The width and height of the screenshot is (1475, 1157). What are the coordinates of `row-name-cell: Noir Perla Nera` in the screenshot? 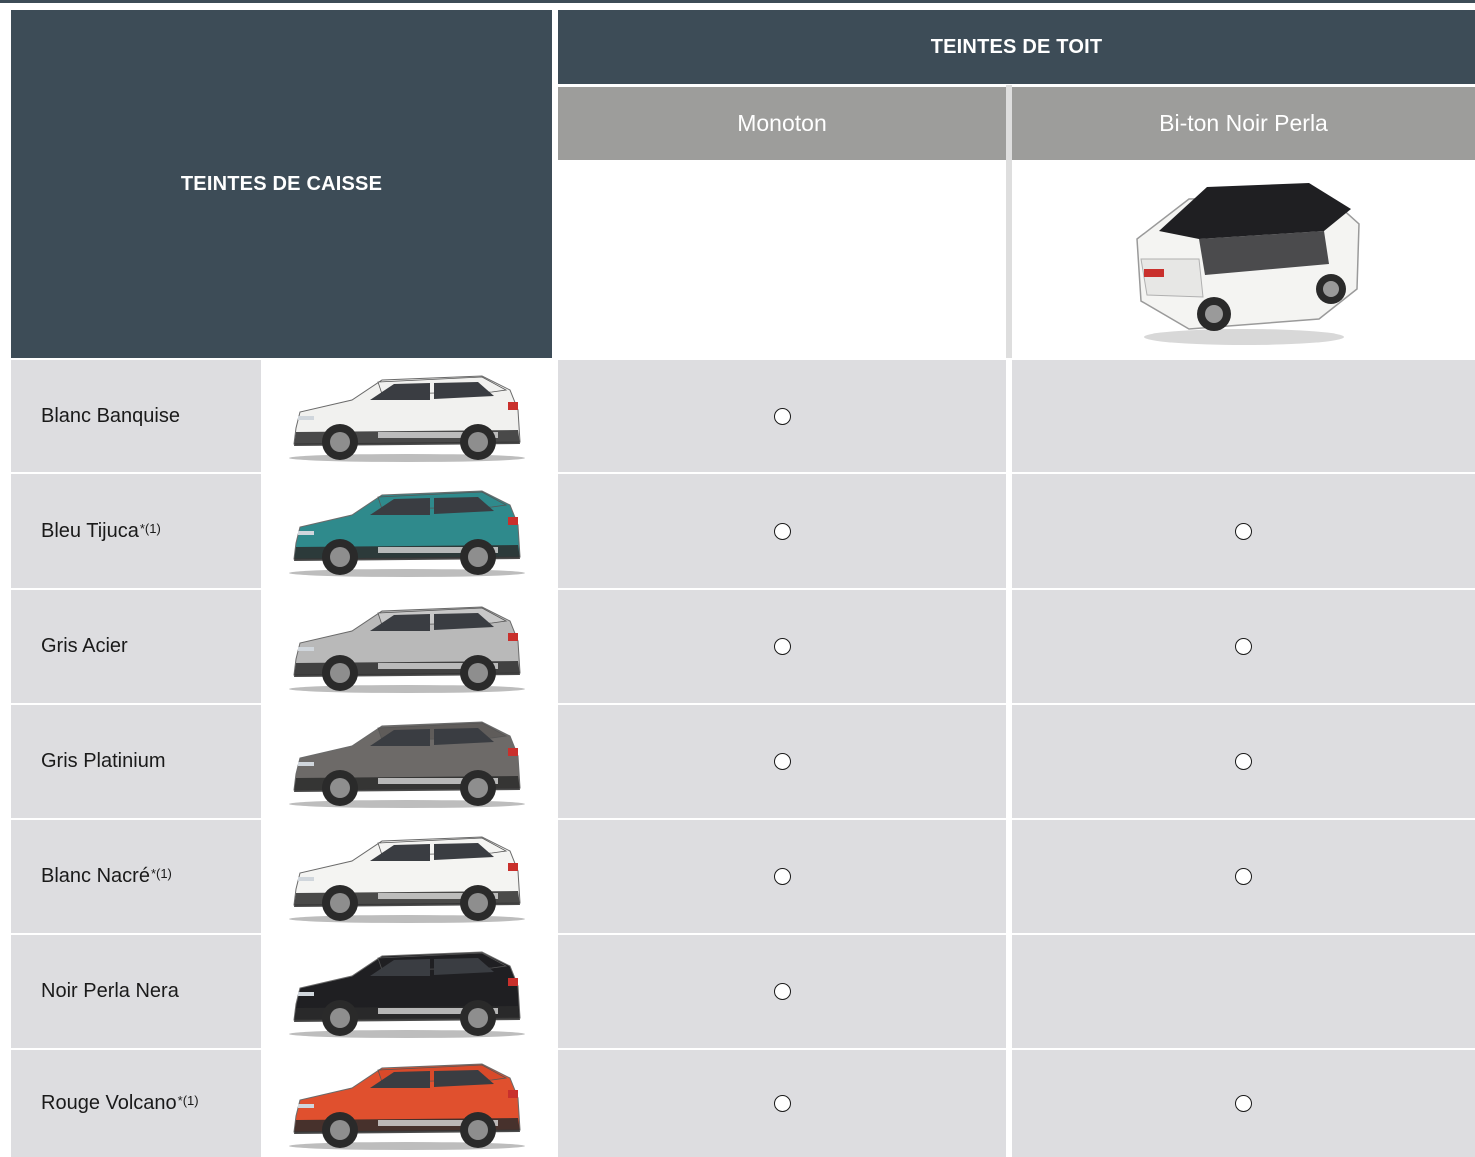 It's located at (136, 991).